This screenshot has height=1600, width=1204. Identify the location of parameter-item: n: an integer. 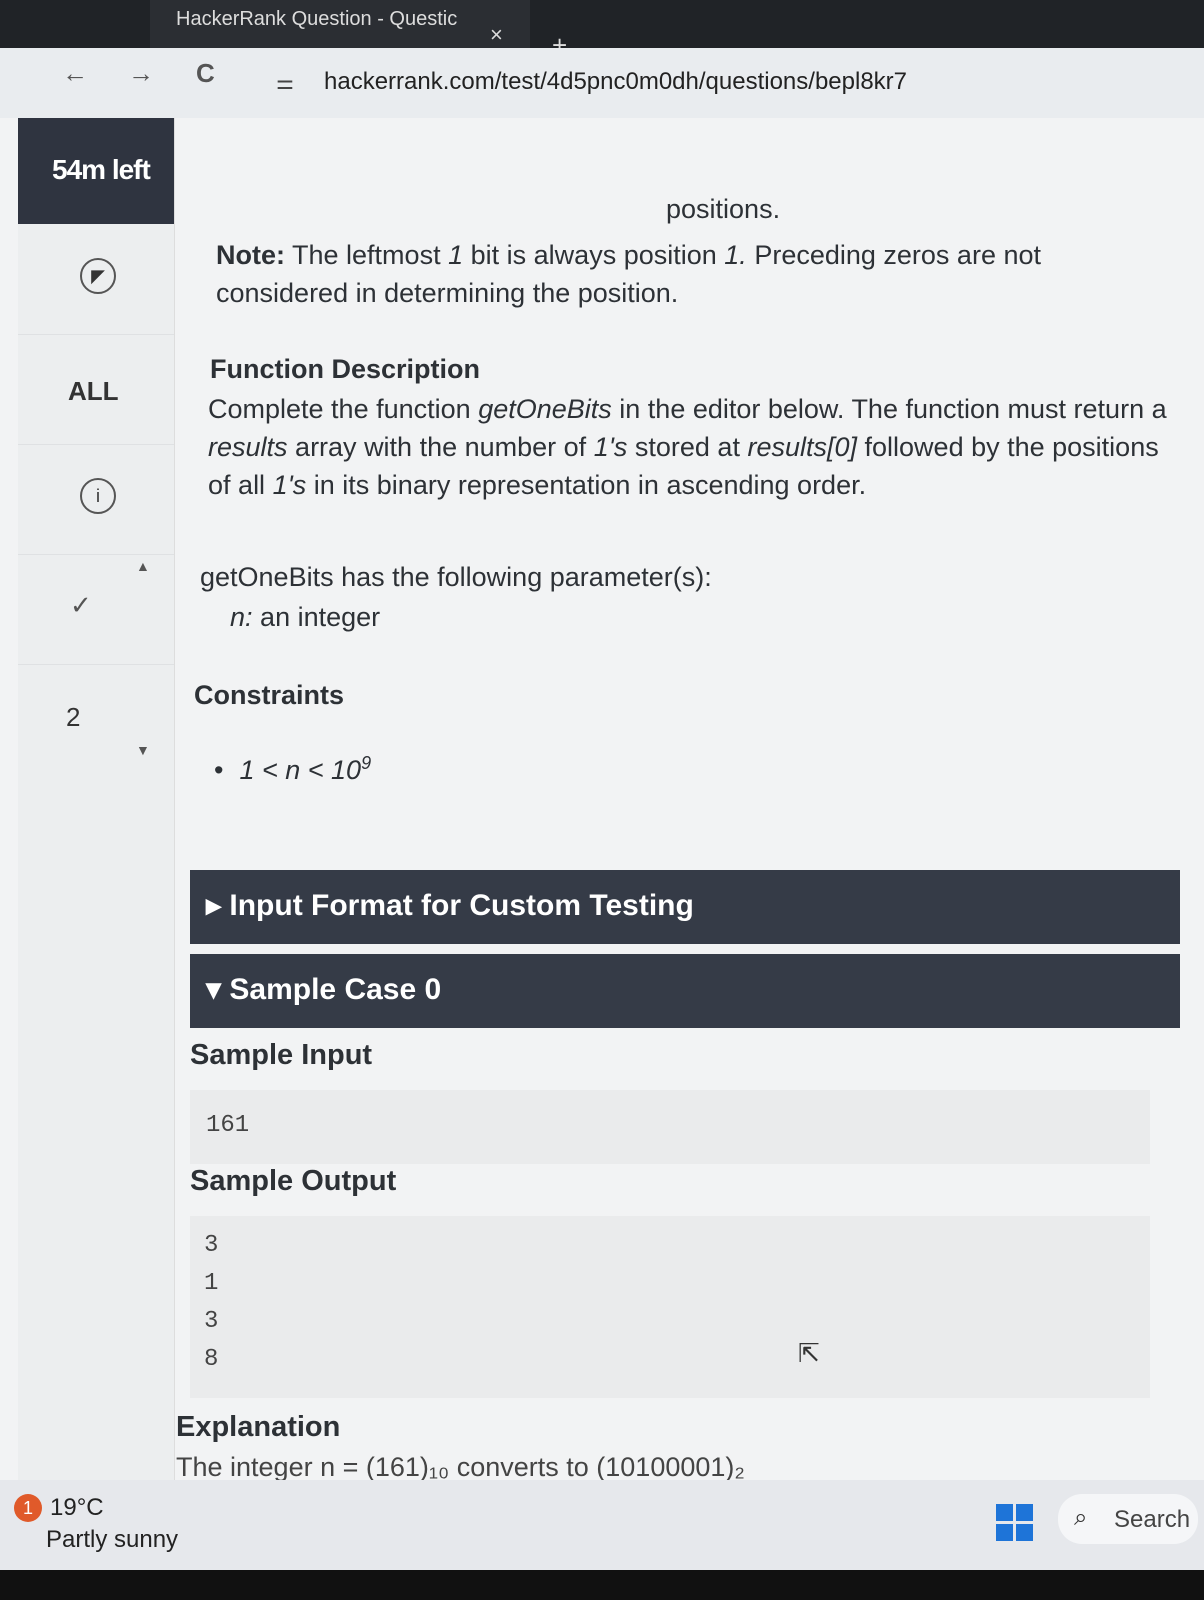
(305, 617).